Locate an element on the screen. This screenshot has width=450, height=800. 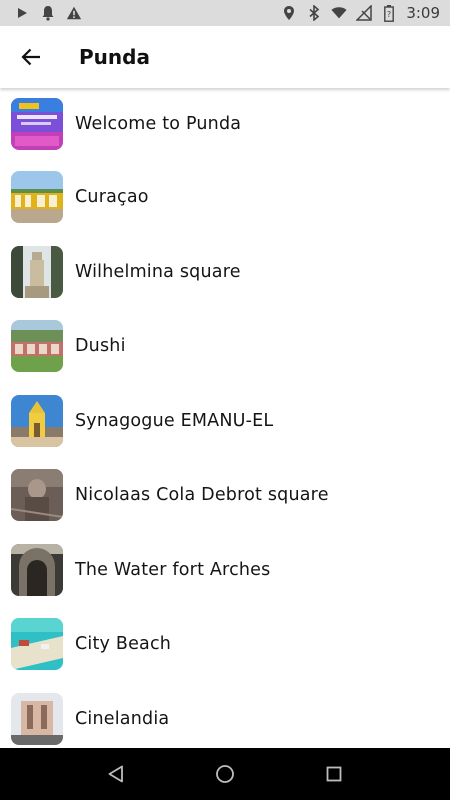
nav-back-button is located at coordinates (116, 774).